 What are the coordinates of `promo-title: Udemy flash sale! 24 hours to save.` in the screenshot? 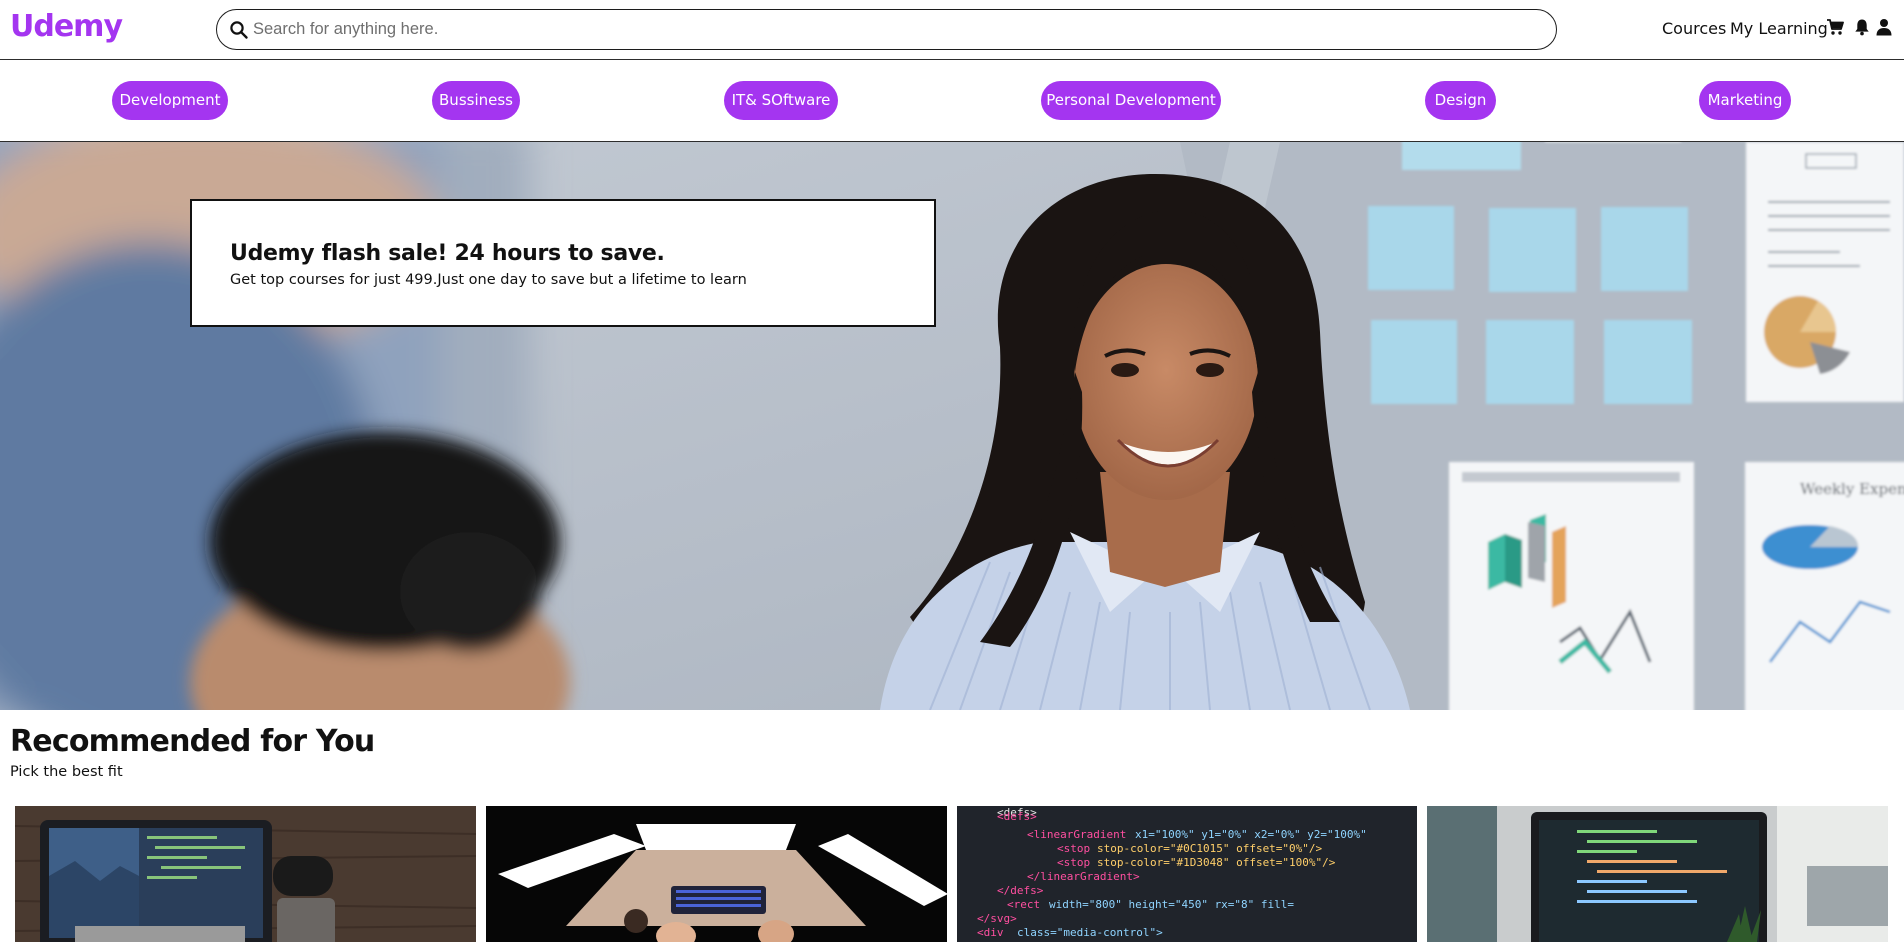 It's located at (447, 253).